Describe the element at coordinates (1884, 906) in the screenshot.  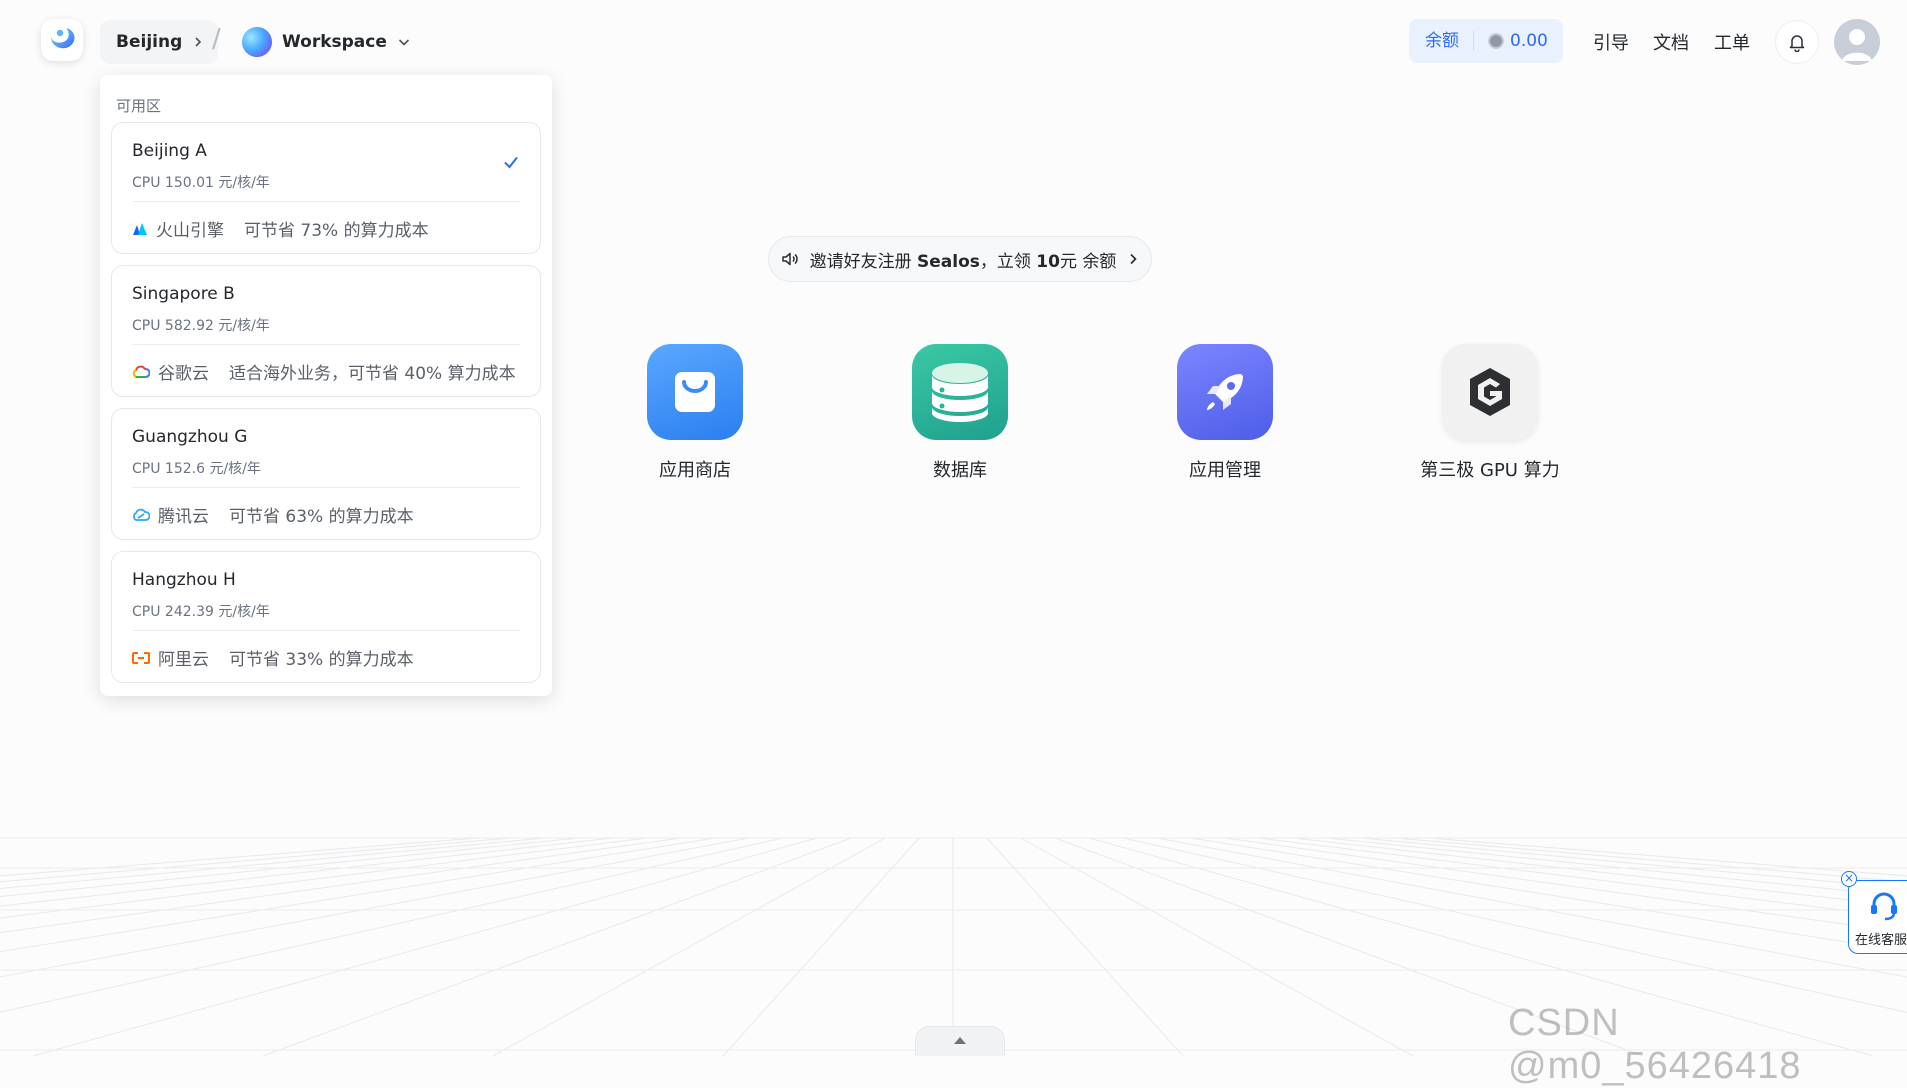
I see `headset-icon` at that location.